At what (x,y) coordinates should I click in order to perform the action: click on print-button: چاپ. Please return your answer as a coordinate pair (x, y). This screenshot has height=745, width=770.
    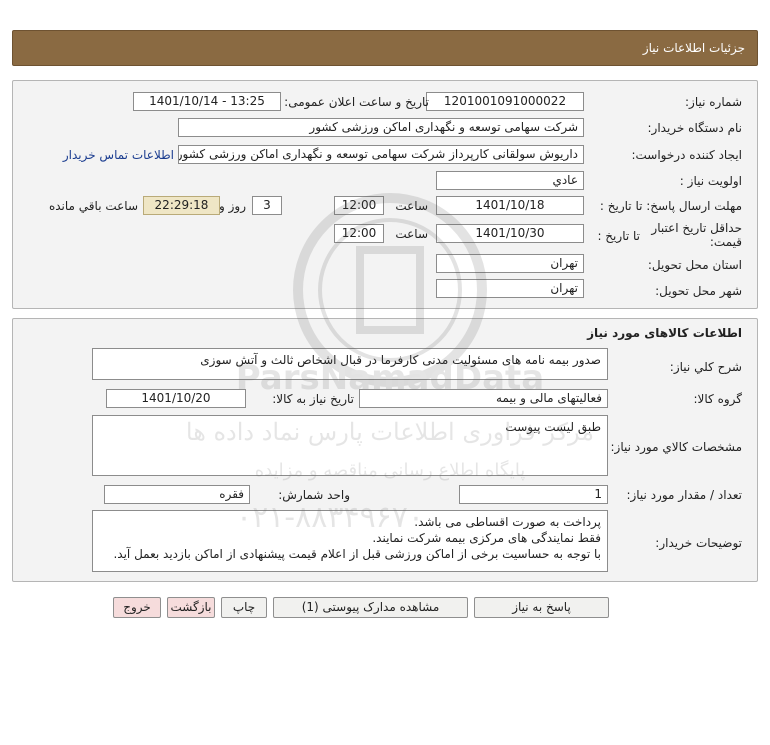
    Looking at the image, I should click on (244, 607).